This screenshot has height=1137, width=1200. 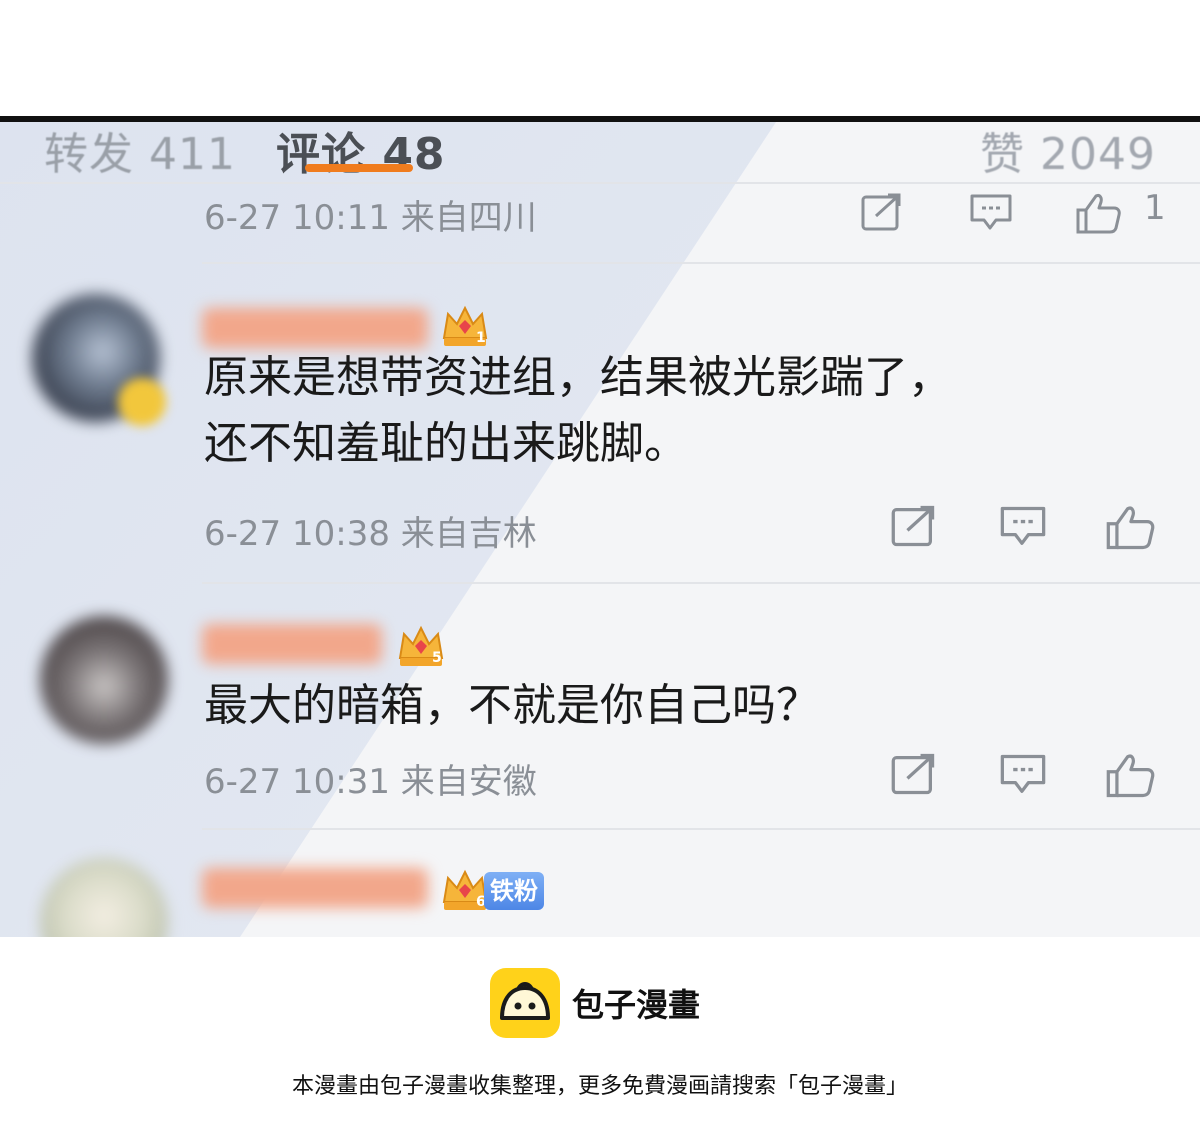 I want to click on fan-badge: 铁粉, so click(x=514, y=891).